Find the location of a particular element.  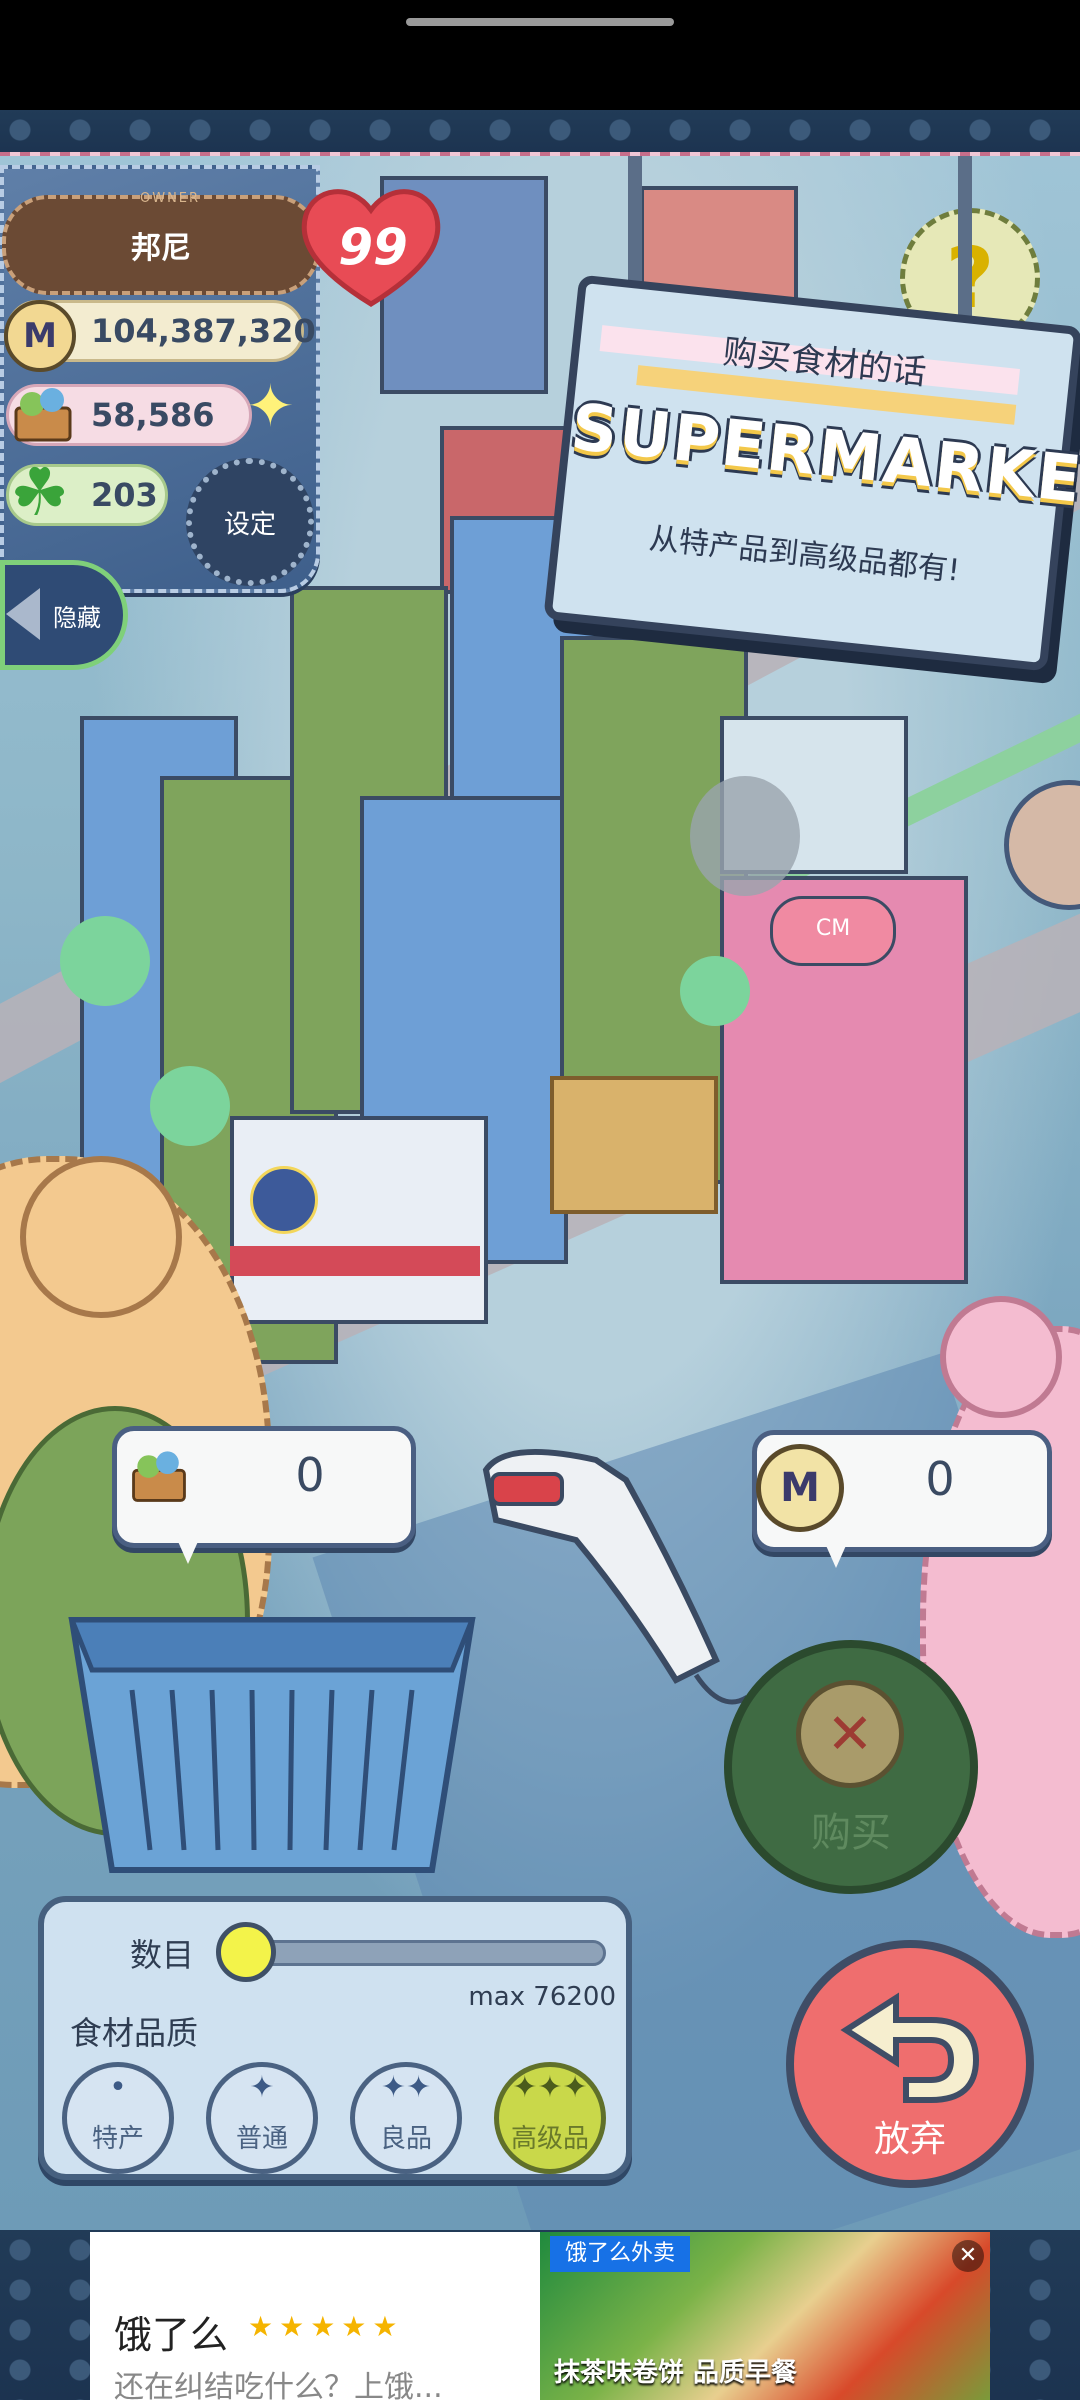

close-icon: ✕ is located at coordinates (968, 2256).